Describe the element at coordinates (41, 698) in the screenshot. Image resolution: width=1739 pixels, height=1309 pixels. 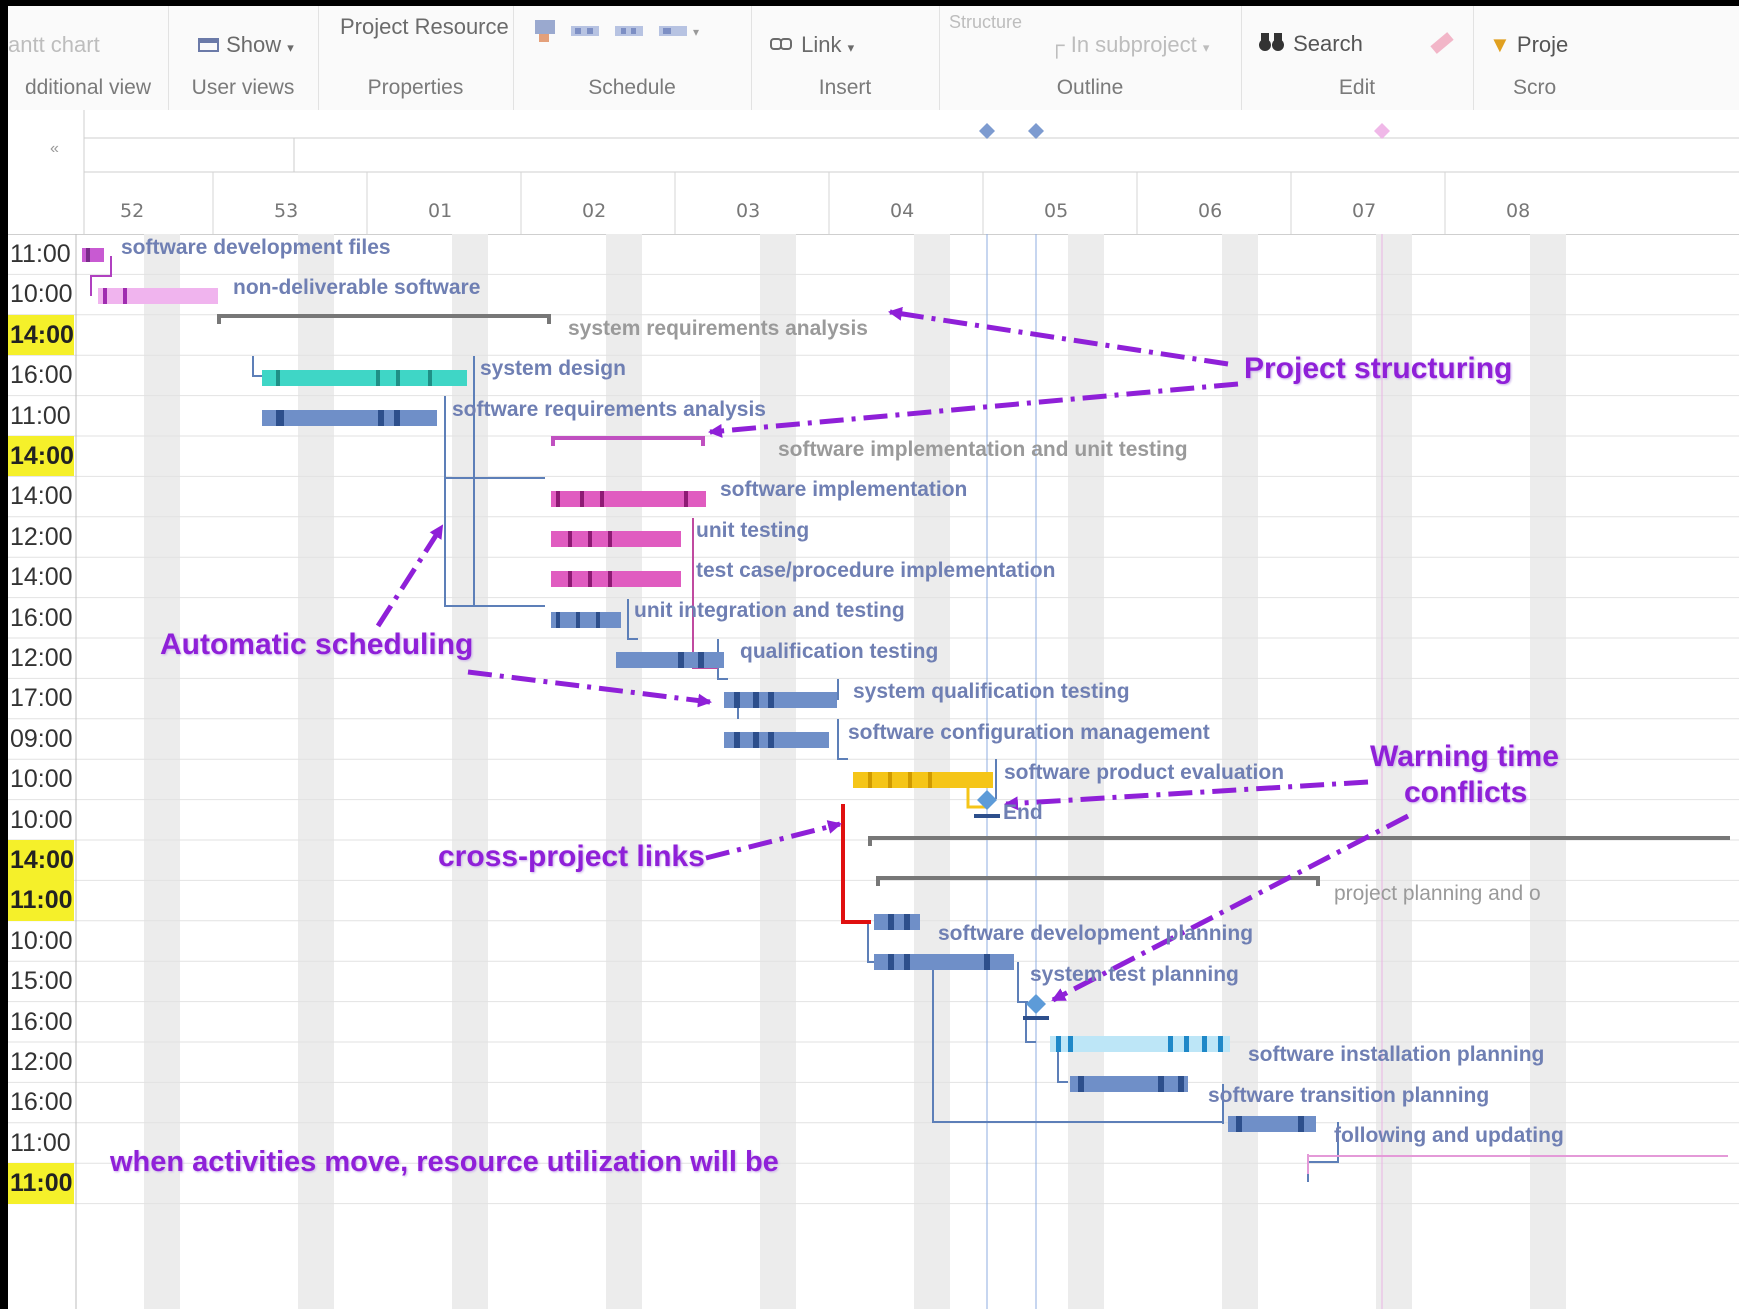
I see `row-time-cell: 17:00` at that location.